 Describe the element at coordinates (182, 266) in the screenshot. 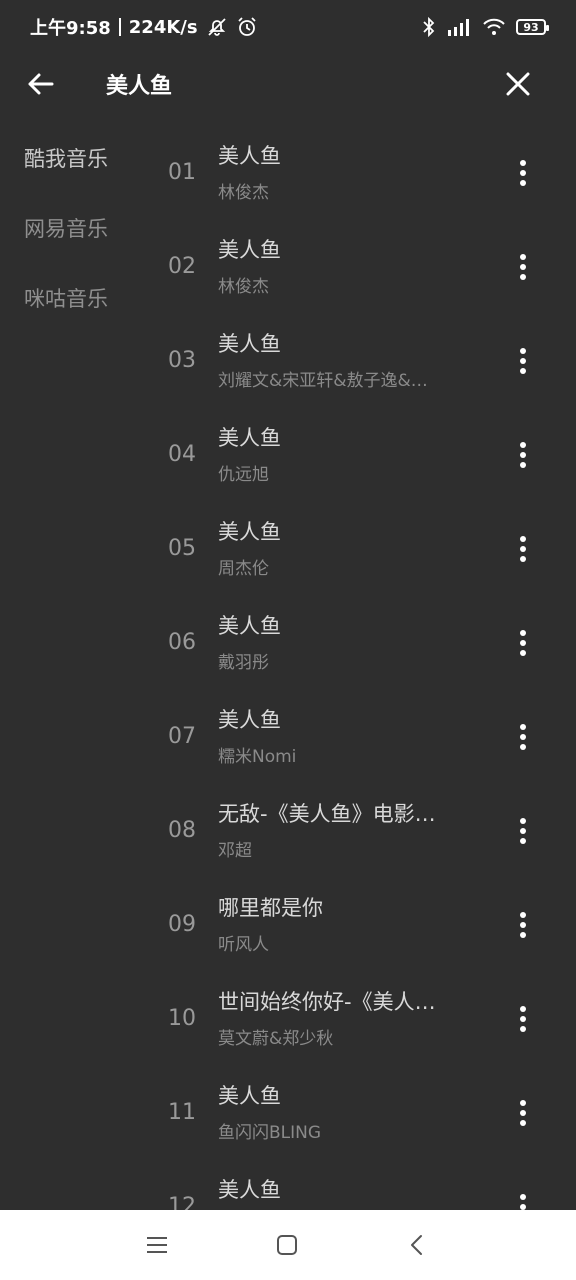

I see `song-number: 02` at that location.